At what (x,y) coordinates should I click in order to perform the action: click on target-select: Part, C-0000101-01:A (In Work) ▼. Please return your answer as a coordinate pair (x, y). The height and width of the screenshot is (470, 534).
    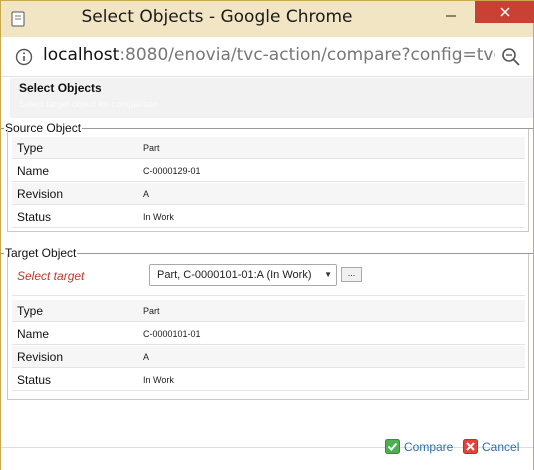
    Looking at the image, I should click on (243, 275).